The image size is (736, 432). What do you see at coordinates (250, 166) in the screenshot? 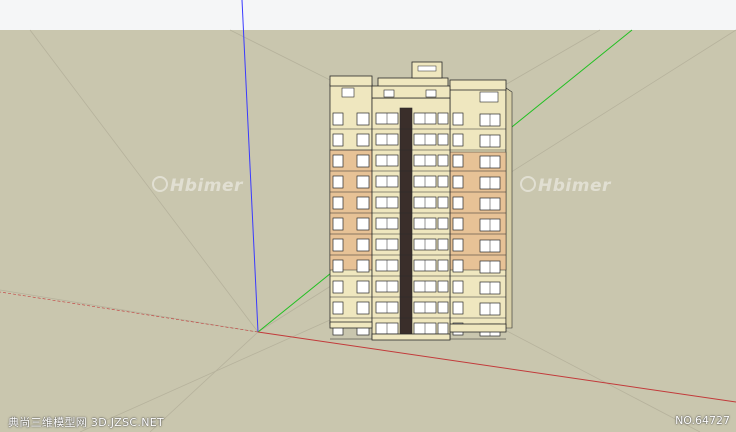
I see `blue-axis` at bounding box center [250, 166].